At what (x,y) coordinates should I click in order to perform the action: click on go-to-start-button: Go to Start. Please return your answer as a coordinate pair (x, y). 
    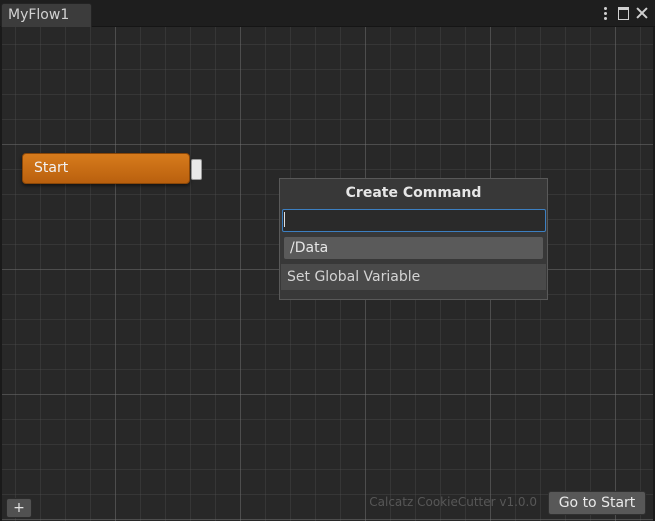
    Looking at the image, I should click on (597, 503).